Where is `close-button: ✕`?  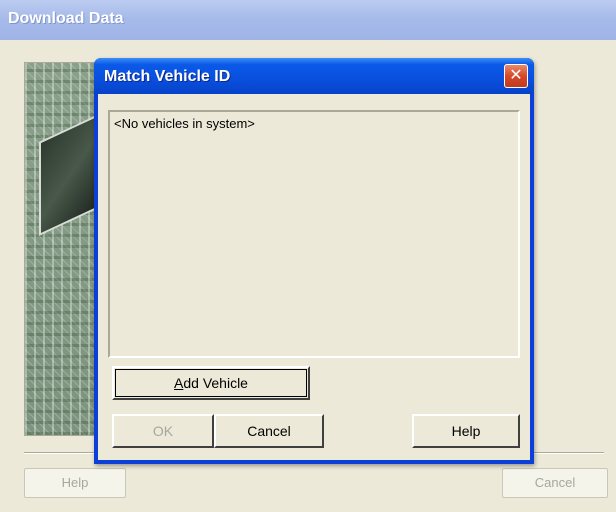
close-button: ✕ is located at coordinates (516, 76).